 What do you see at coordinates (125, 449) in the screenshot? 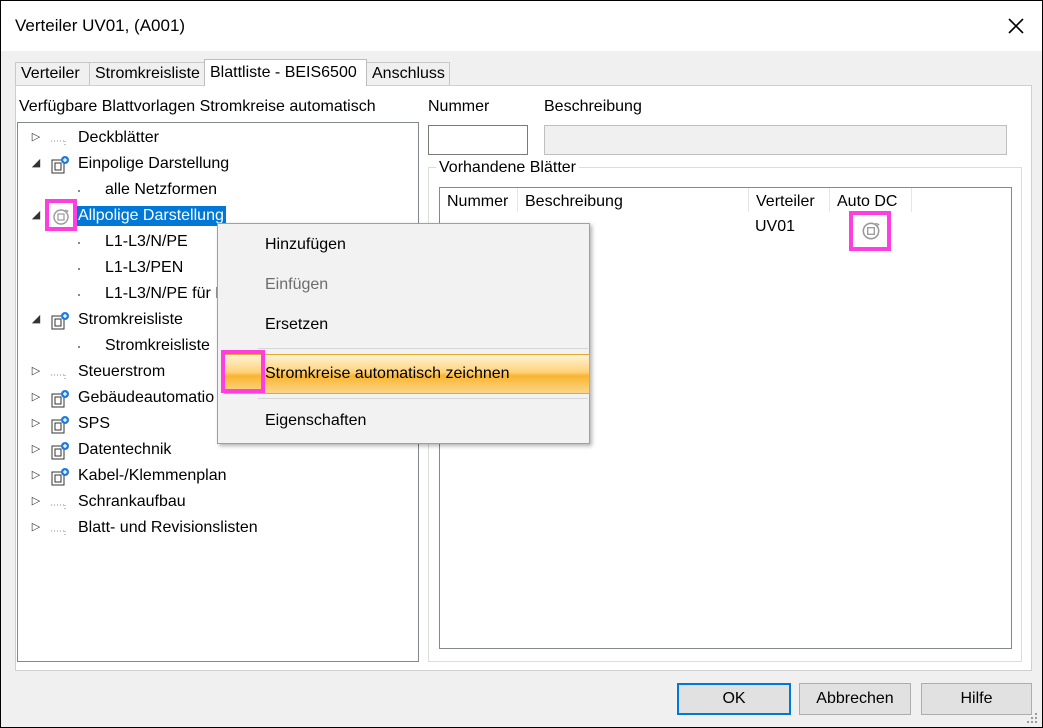
I see `tree-item-label: Datentechnik` at bounding box center [125, 449].